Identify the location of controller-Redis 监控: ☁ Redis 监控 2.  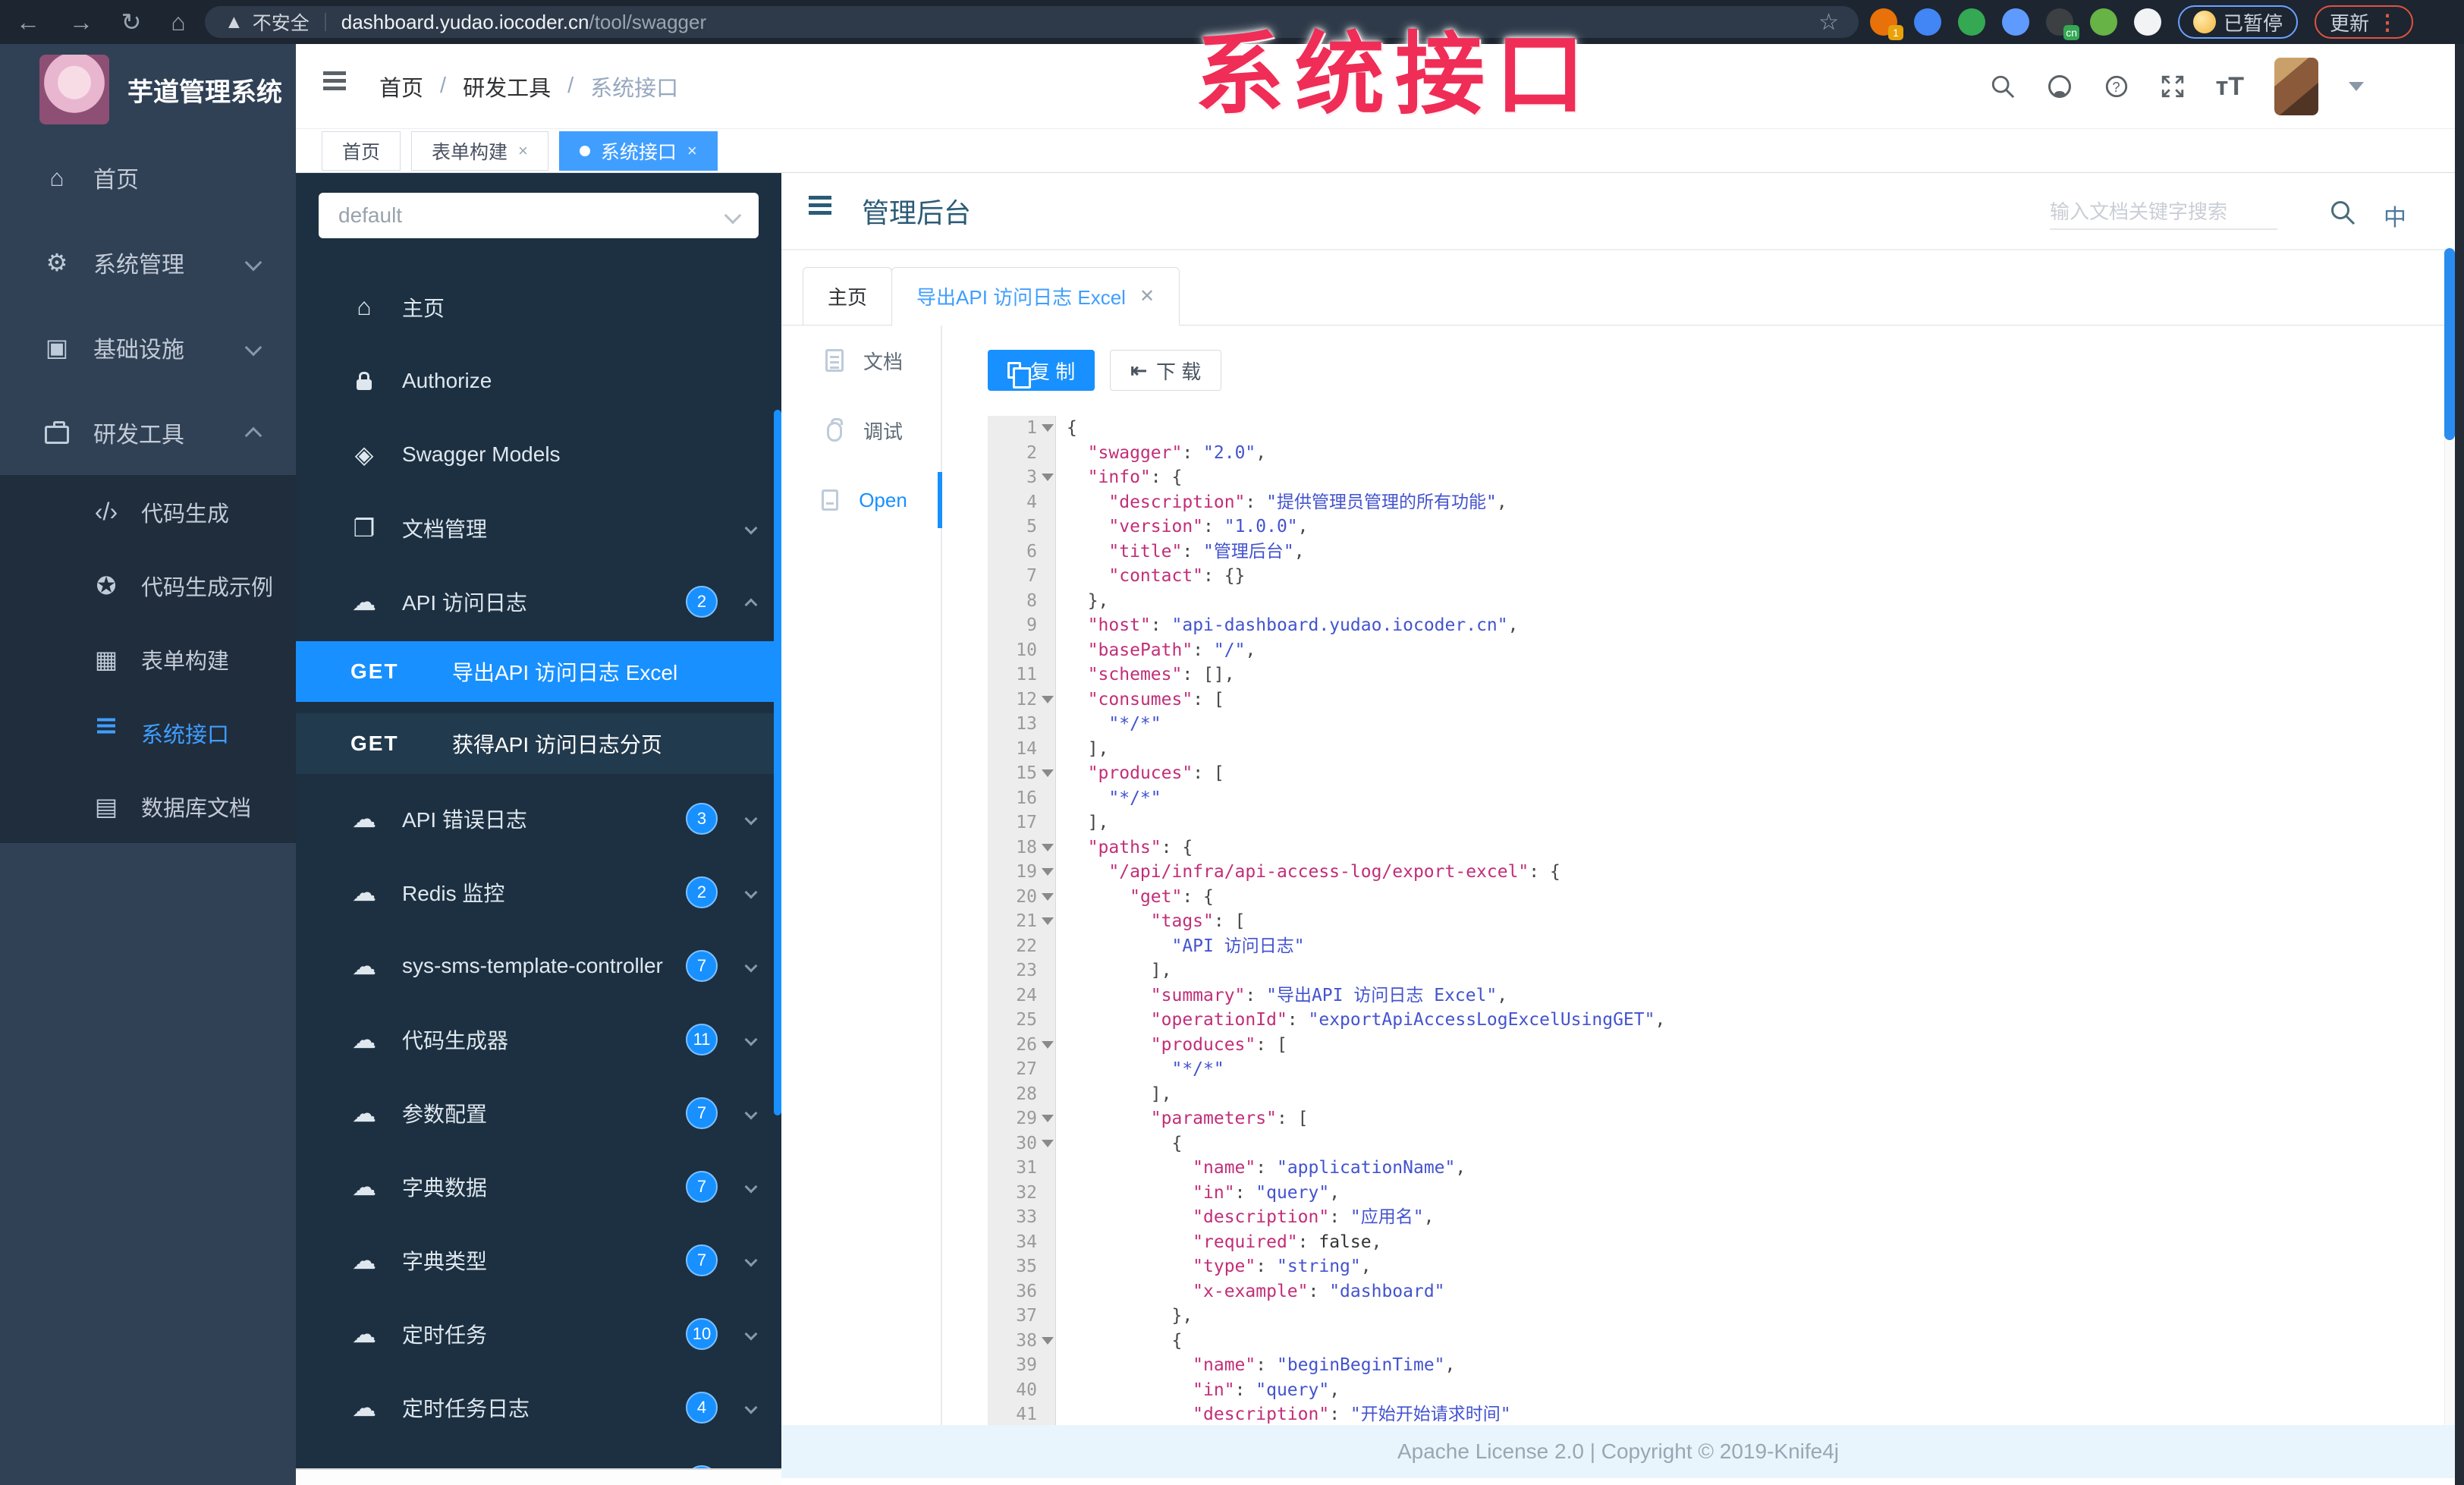
(538, 892).